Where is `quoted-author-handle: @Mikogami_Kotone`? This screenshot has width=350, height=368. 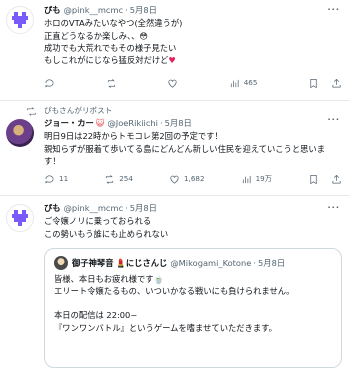
quoted-author-handle: @Mikogami_Kotone is located at coordinates (210, 263).